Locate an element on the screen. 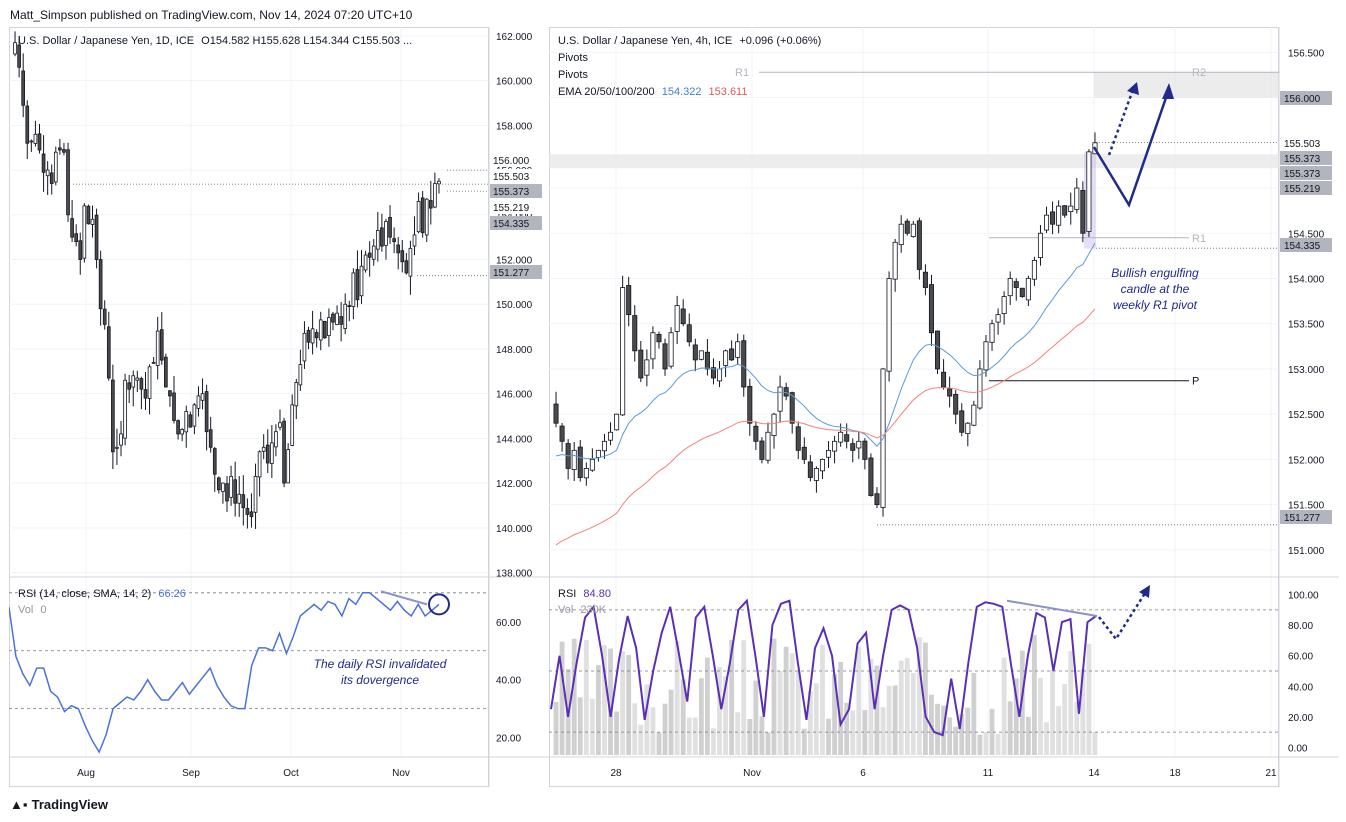 This screenshot has width=1346, height=822. daily-x-tick: Sep is located at coordinates (191, 773).